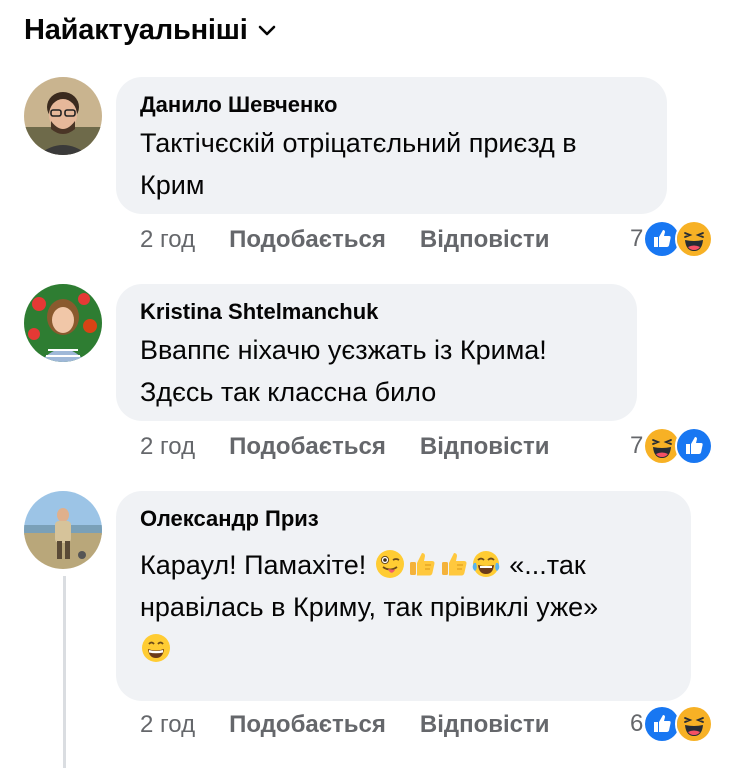  What do you see at coordinates (156, 648) in the screenshot?
I see `grinning-emoji` at bounding box center [156, 648].